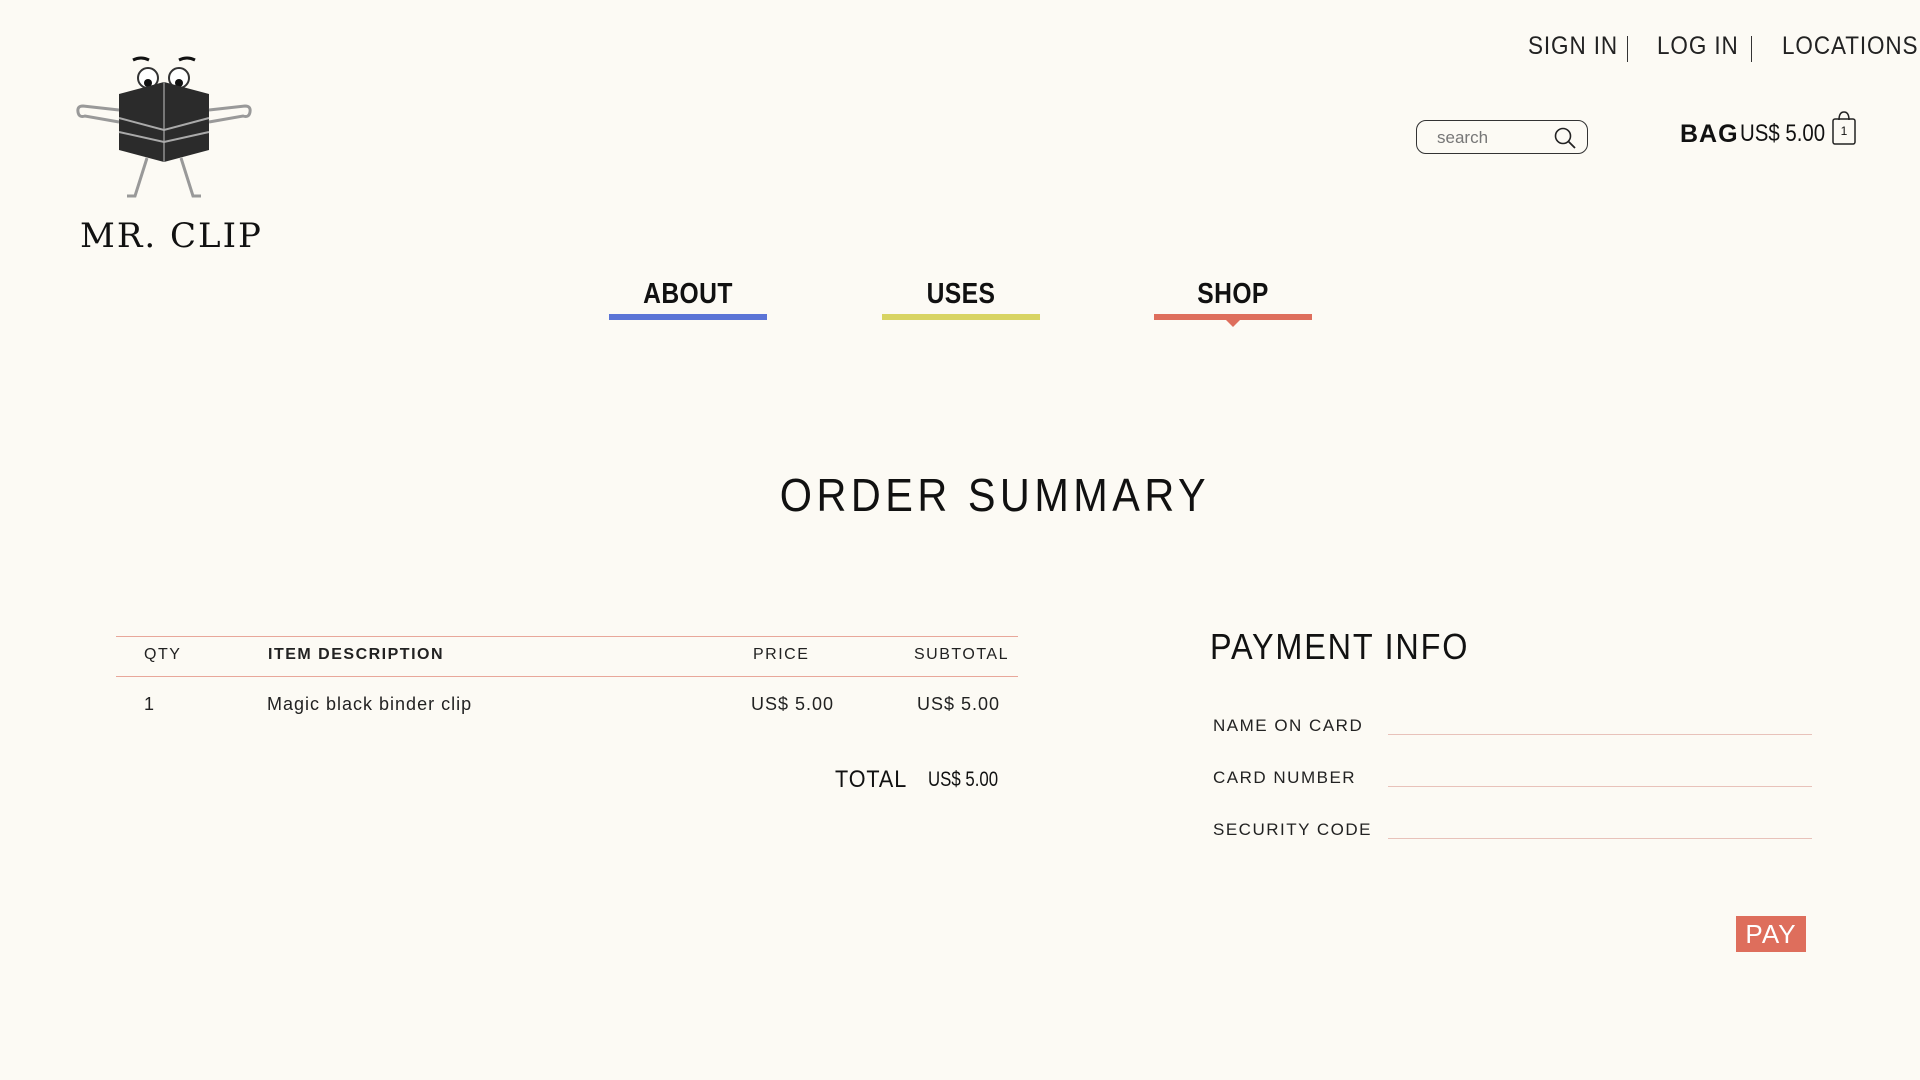 The width and height of the screenshot is (1920, 1080). Describe the element at coordinates (963, 779) in the screenshot. I see `total-value: US$ 5.00` at that location.